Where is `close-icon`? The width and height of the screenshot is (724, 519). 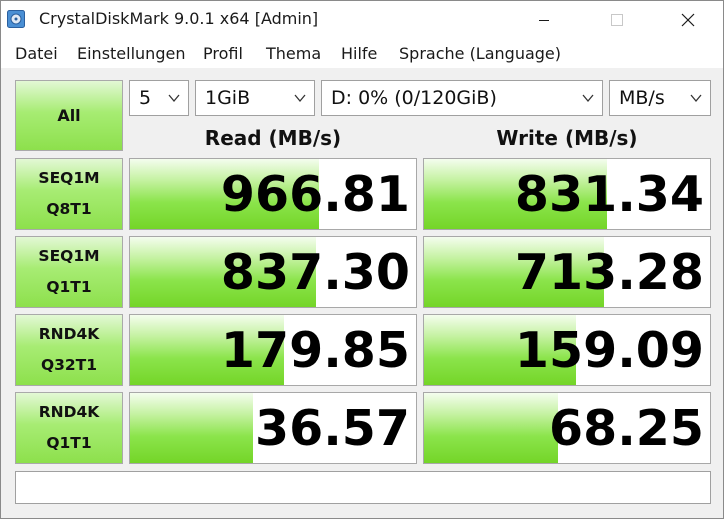 close-icon is located at coordinates (688, 19).